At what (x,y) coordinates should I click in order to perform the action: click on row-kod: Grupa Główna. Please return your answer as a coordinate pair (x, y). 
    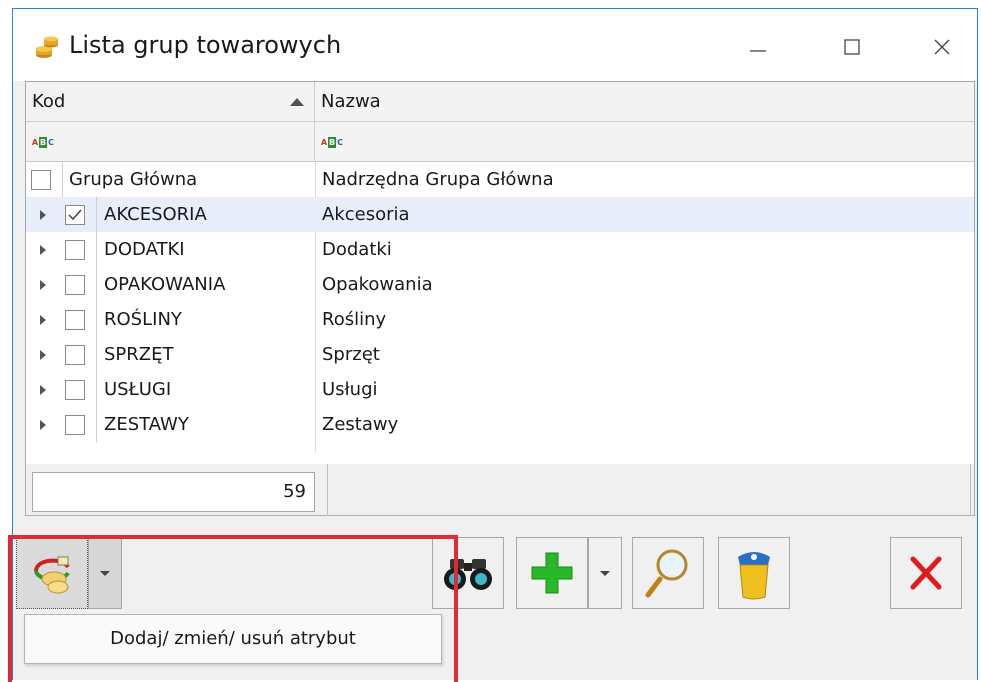
    Looking at the image, I should click on (133, 179).